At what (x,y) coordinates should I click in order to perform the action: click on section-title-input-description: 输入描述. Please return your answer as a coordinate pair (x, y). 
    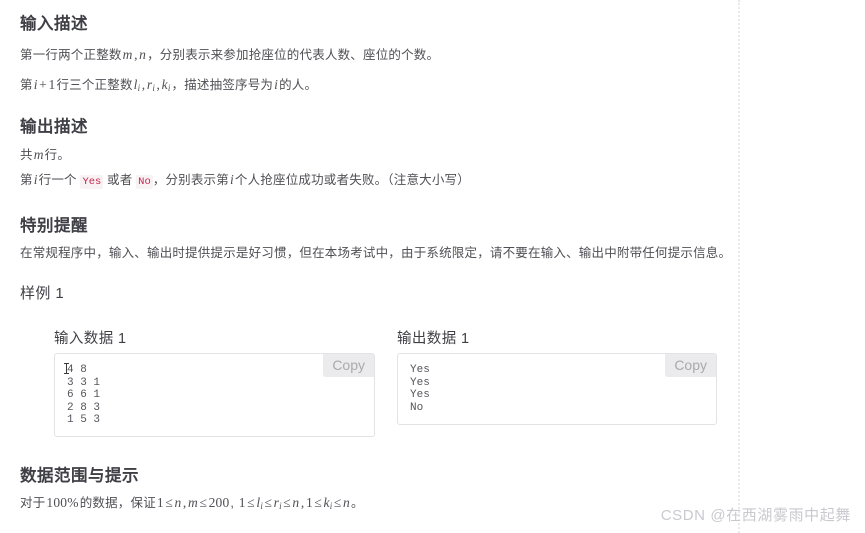
    Looking at the image, I should click on (54, 24).